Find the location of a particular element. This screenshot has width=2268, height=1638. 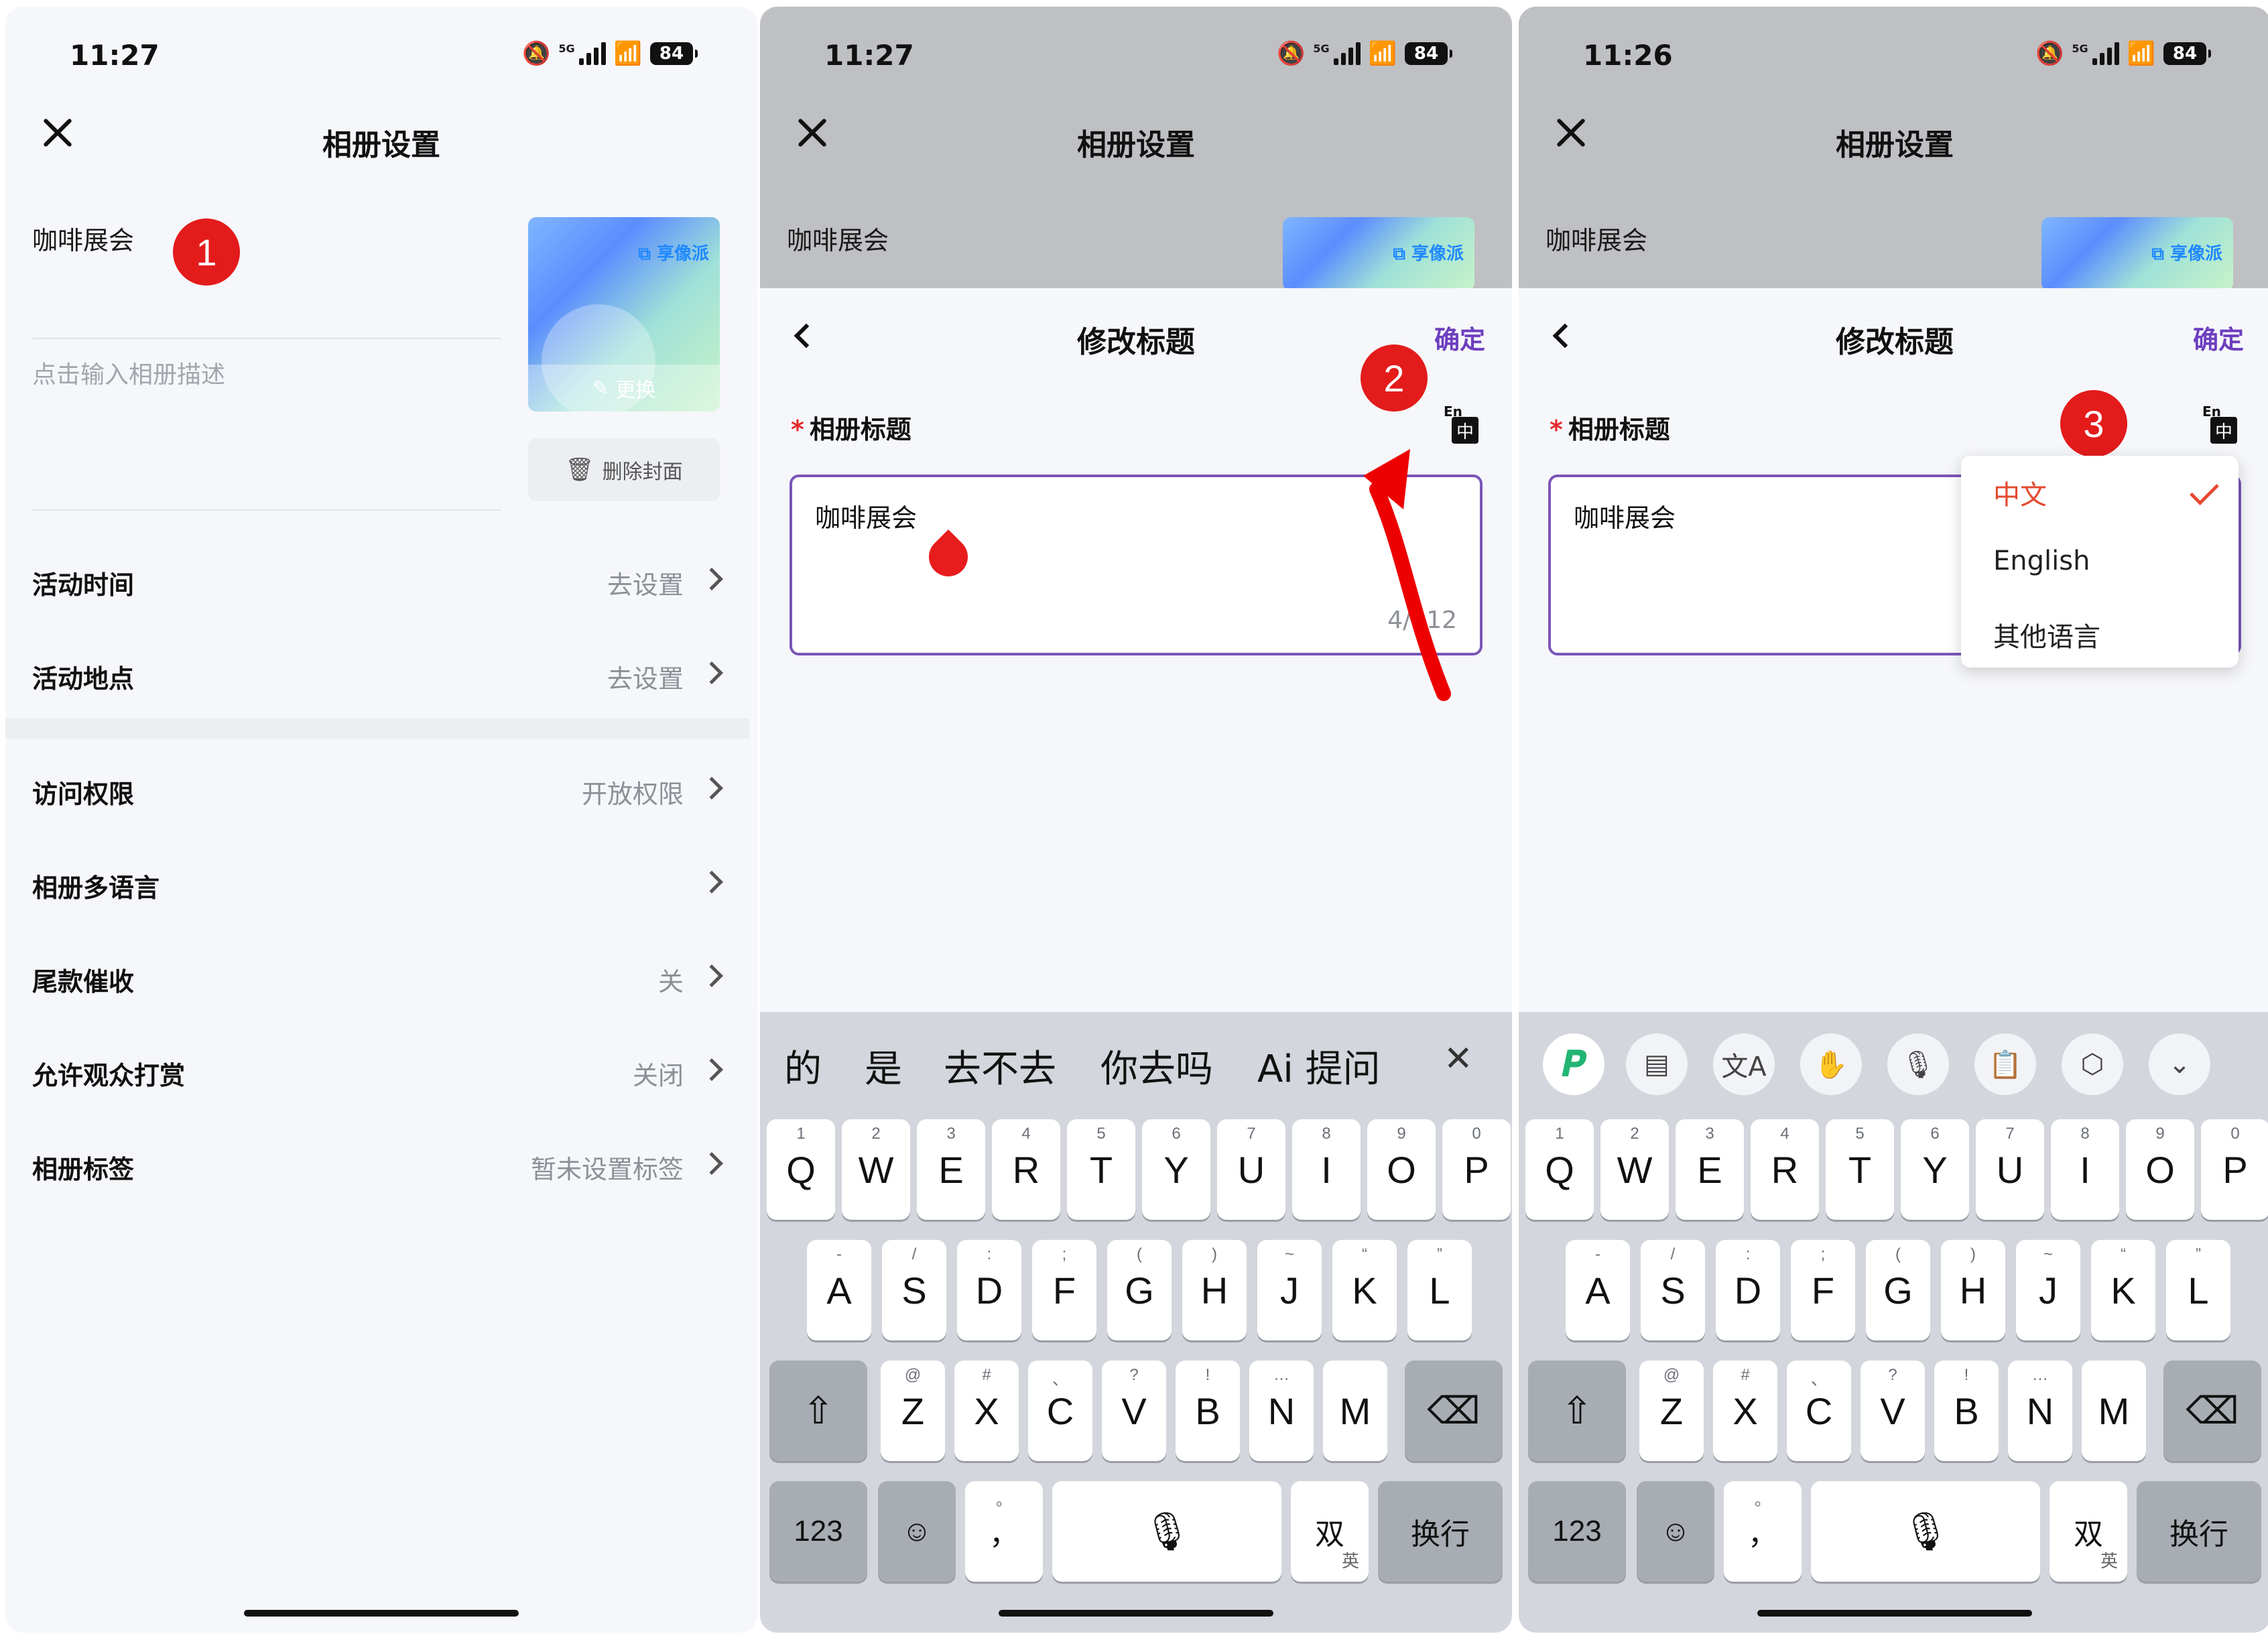

clipboard-icon: 📋 is located at coordinates (2005, 1064).